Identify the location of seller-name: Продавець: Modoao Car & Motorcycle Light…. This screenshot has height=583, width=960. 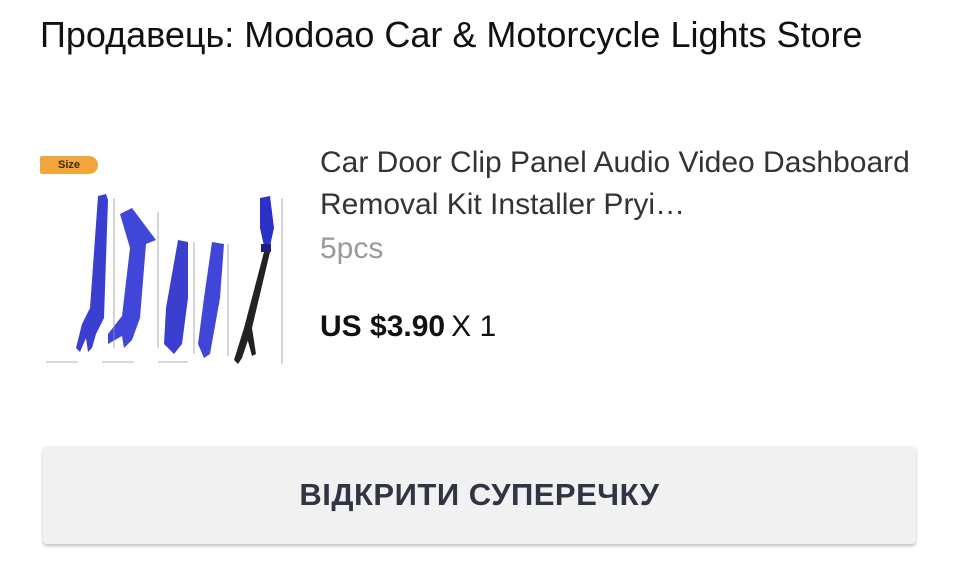
(451, 34).